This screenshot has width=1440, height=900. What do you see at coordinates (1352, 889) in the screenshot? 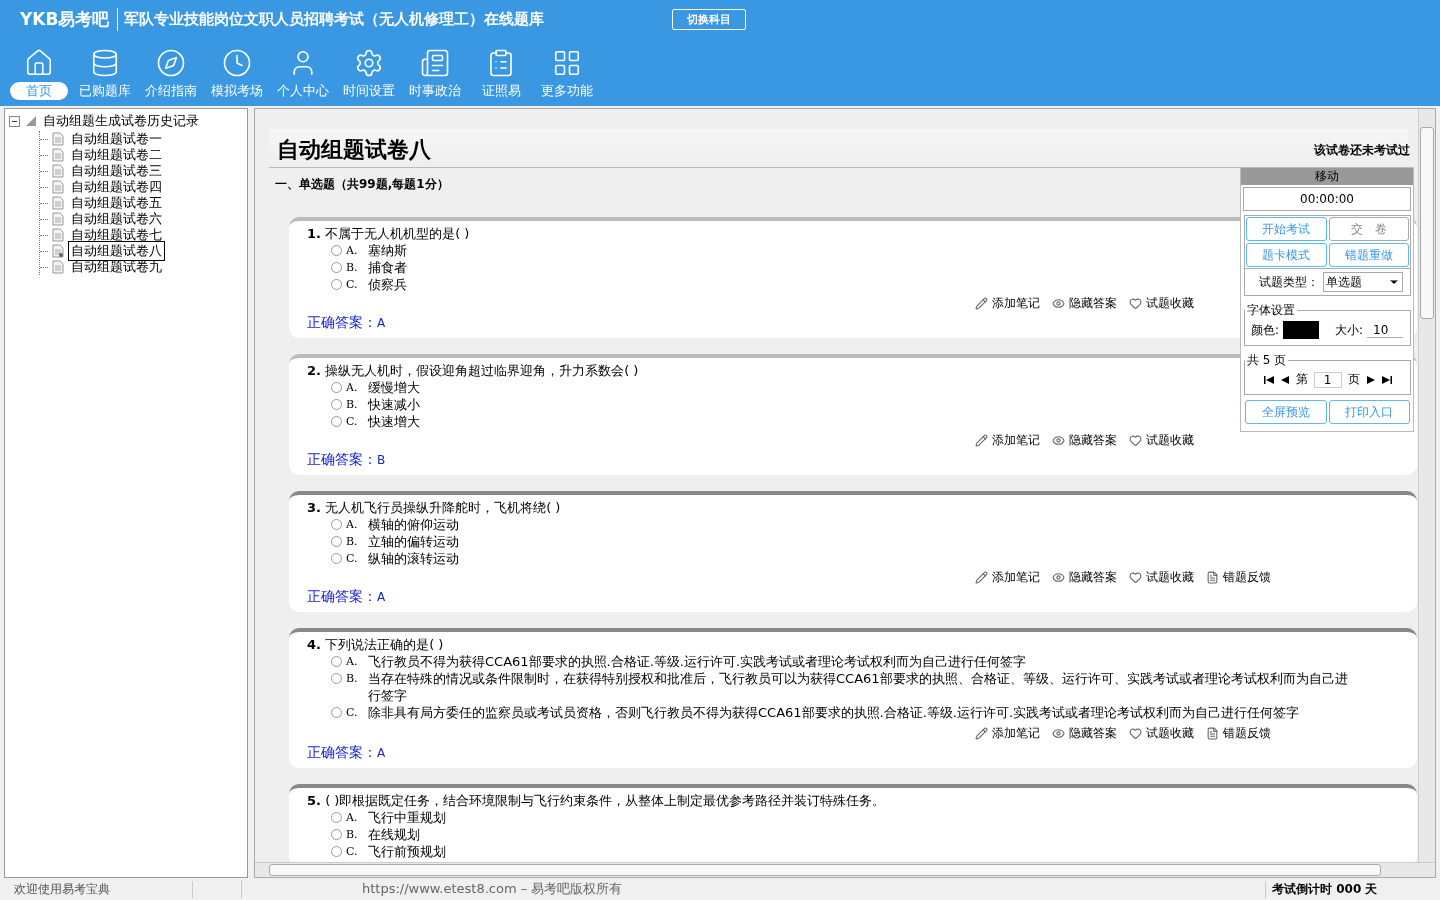
I see `countdown-text: 考试倒计时 000 天` at bounding box center [1352, 889].